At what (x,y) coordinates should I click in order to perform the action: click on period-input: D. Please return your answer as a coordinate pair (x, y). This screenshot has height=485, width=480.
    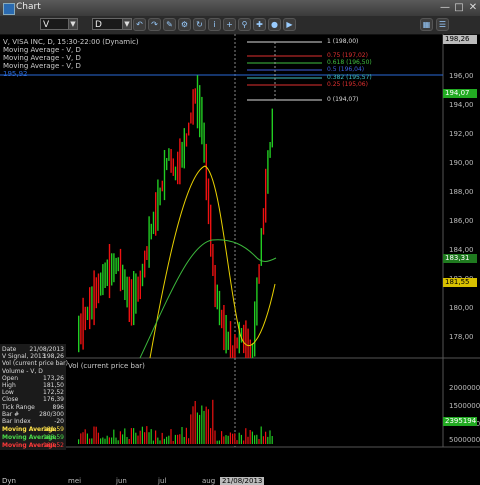
    Looking at the image, I should click on (108, 24).